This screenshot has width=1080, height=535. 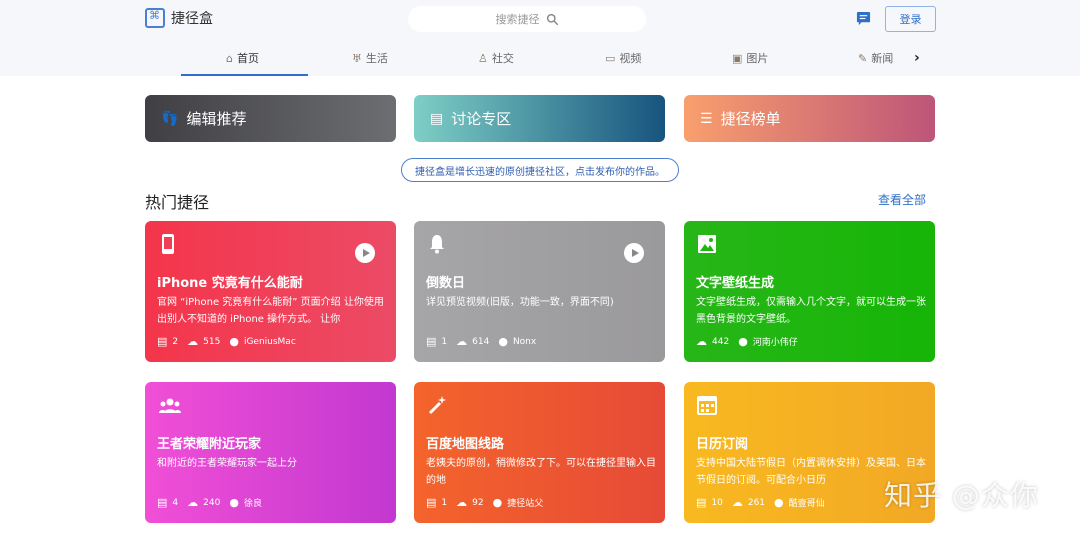 I want to click on category-label: 讨论专区, so click(x=481, y=119).